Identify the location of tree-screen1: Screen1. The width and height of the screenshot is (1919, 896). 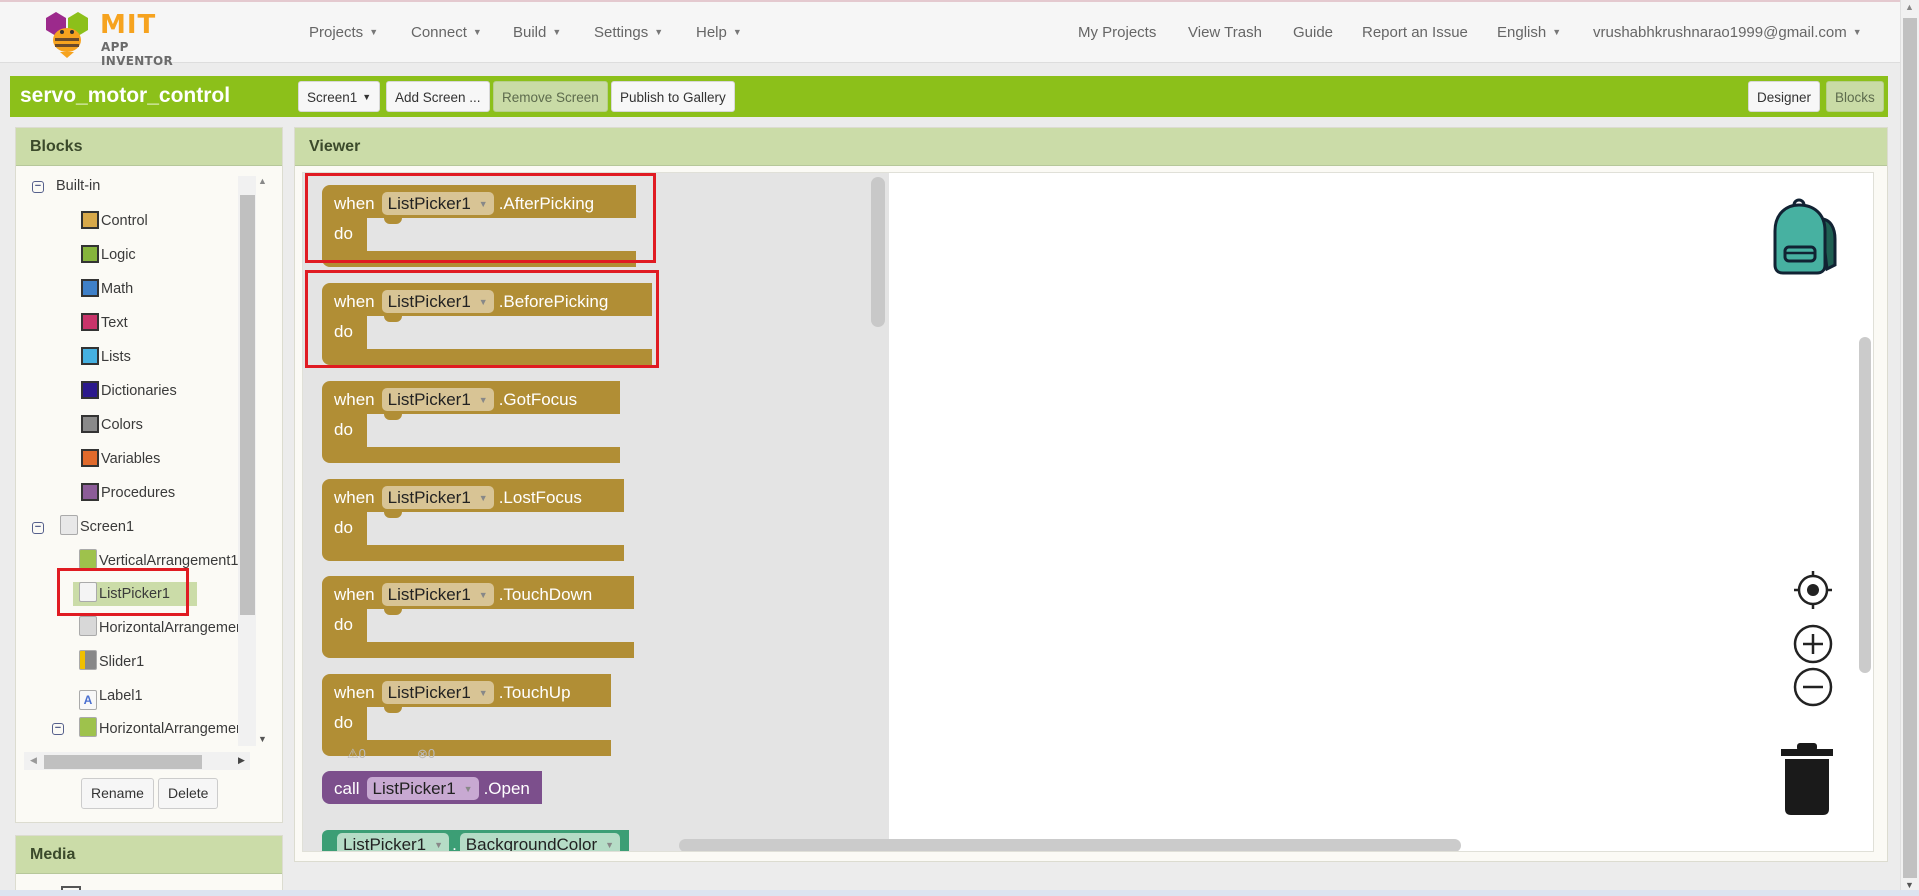
(97, 527).